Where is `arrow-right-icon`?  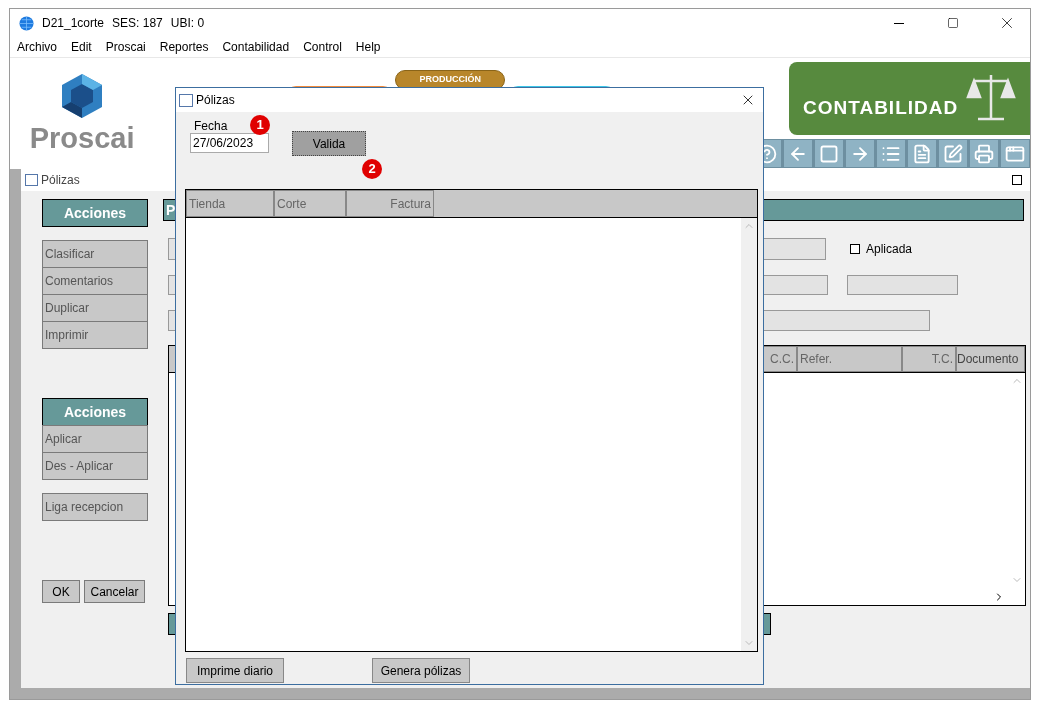
arrow-right-icon is located at coordinates (860, 153).